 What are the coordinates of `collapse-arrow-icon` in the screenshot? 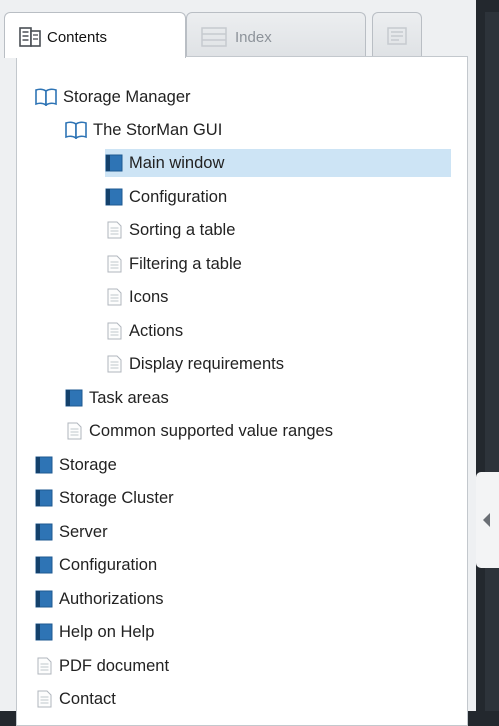 It's located at (486, 520).